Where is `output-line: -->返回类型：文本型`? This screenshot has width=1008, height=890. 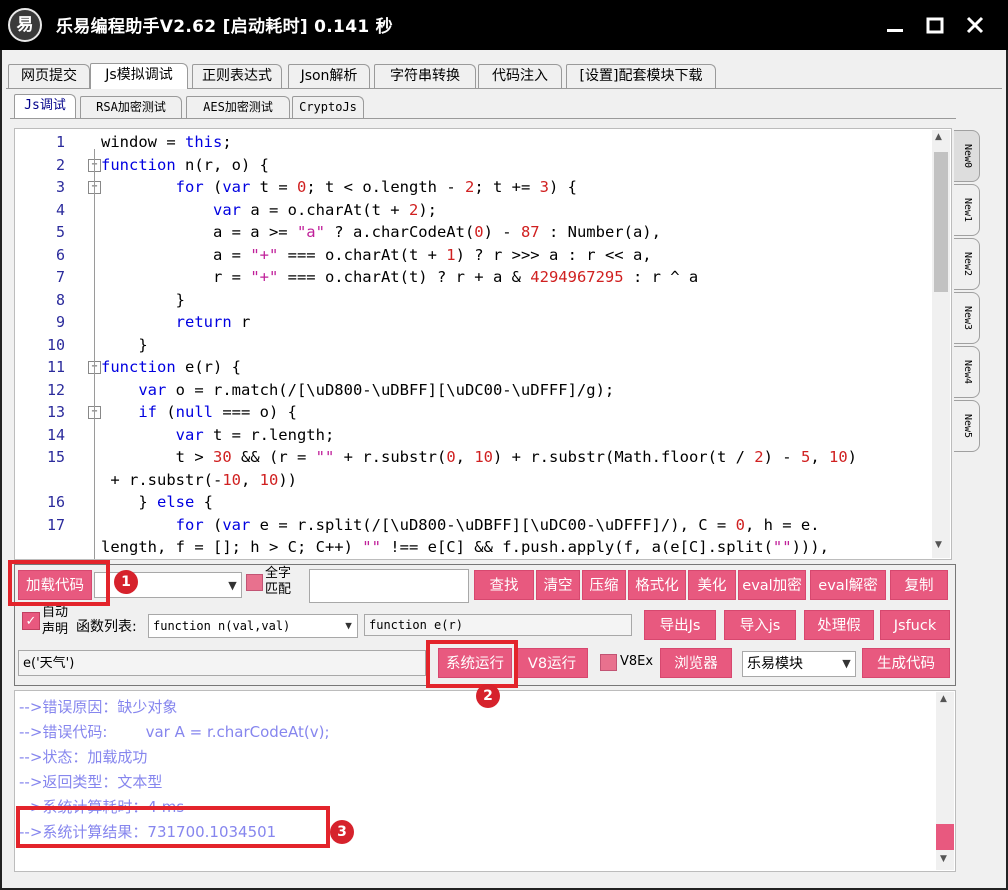
output-line: -->返回类型：文本型 is located at coordinates (91, 782).